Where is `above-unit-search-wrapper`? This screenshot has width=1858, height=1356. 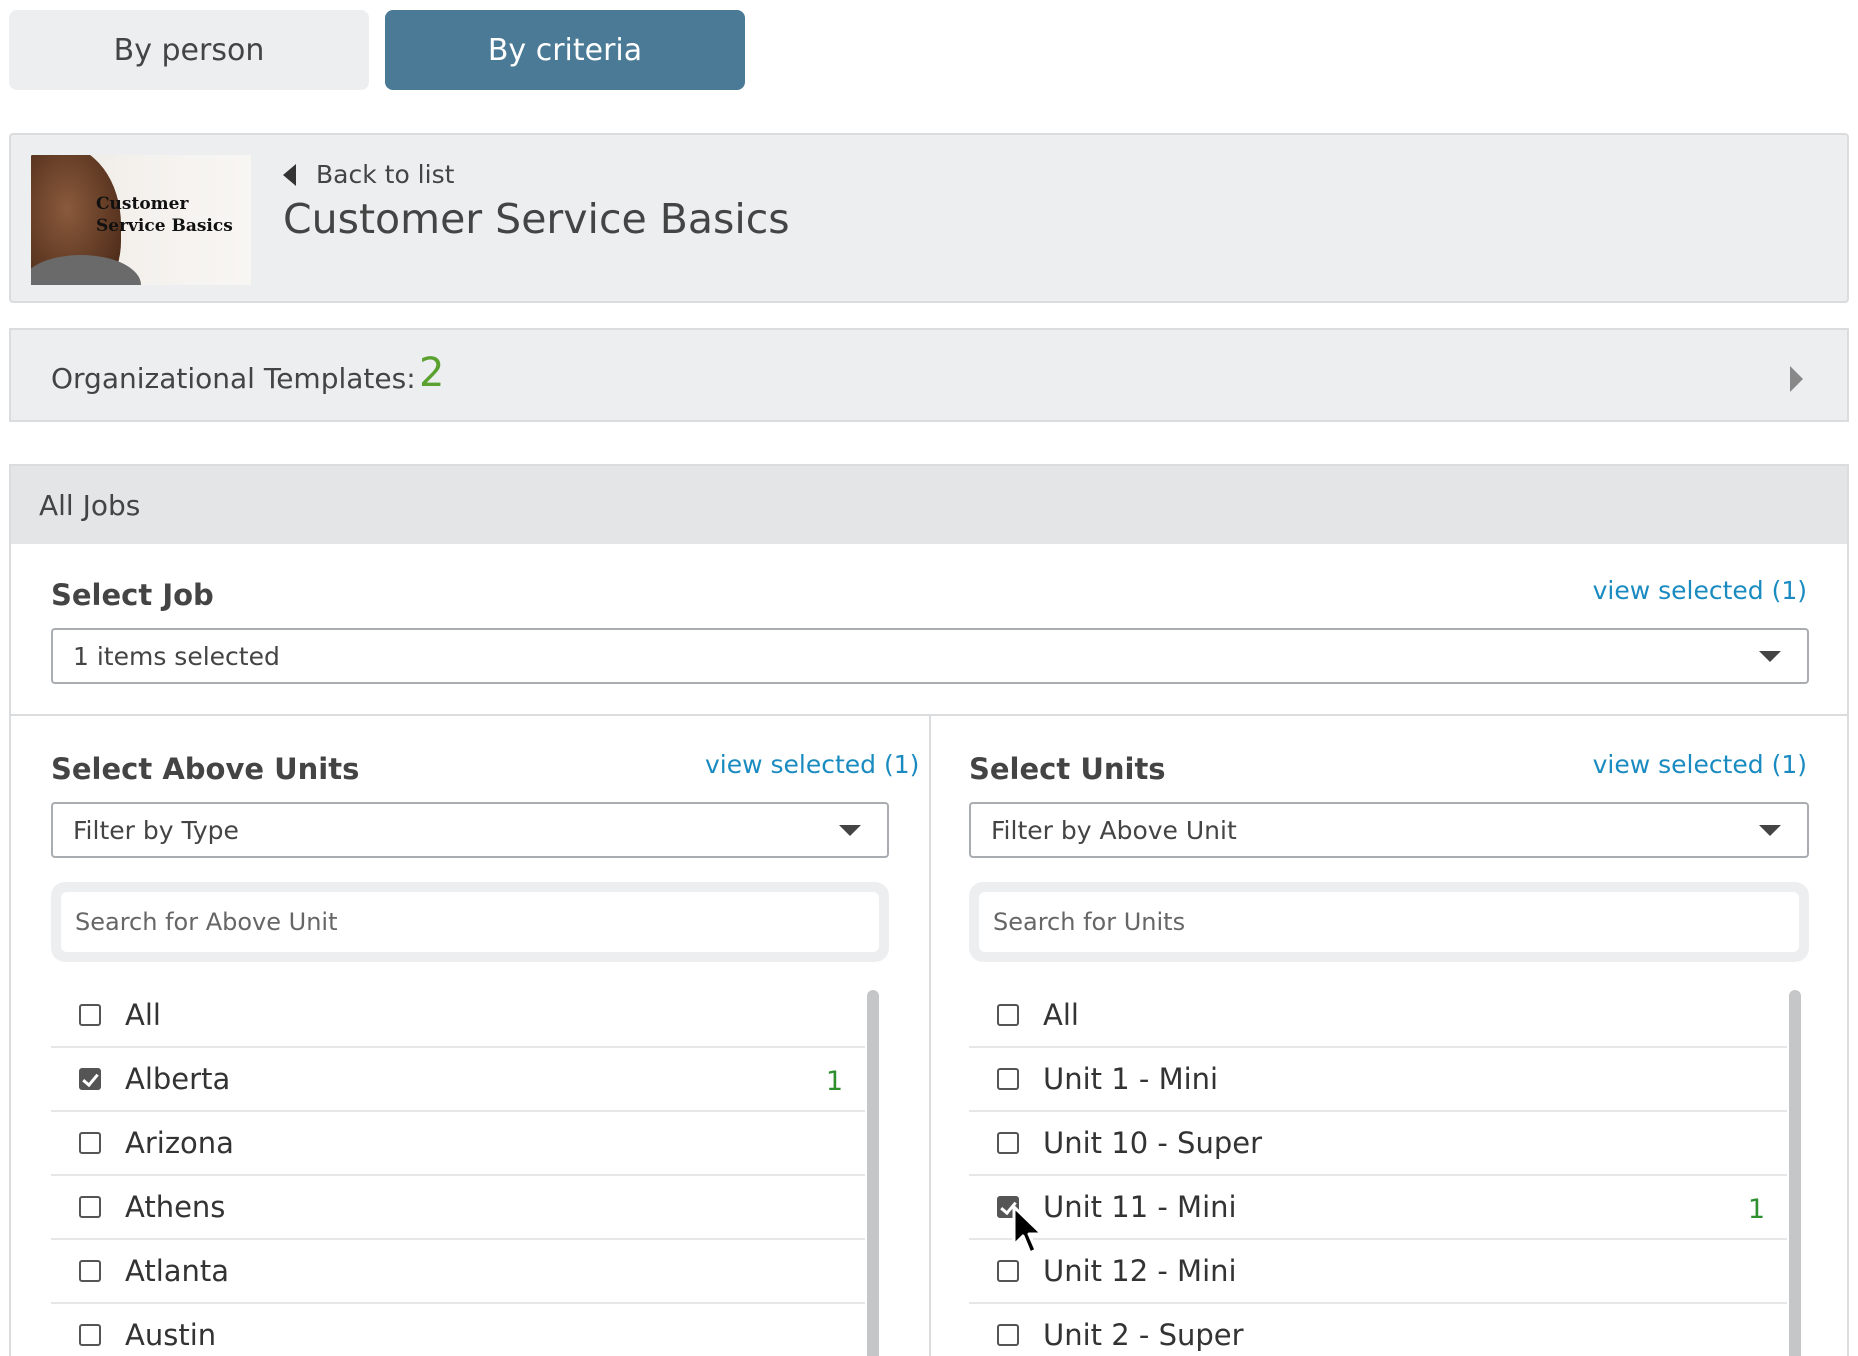 above-unit-search-wrapper is located at coordinates (470, 922).